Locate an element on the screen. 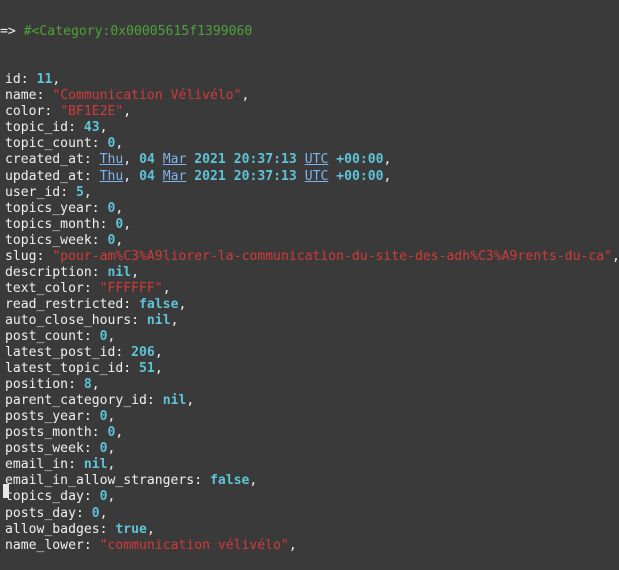 The image size is (619, 570). field-key: position is located at coordinates (37, 385).